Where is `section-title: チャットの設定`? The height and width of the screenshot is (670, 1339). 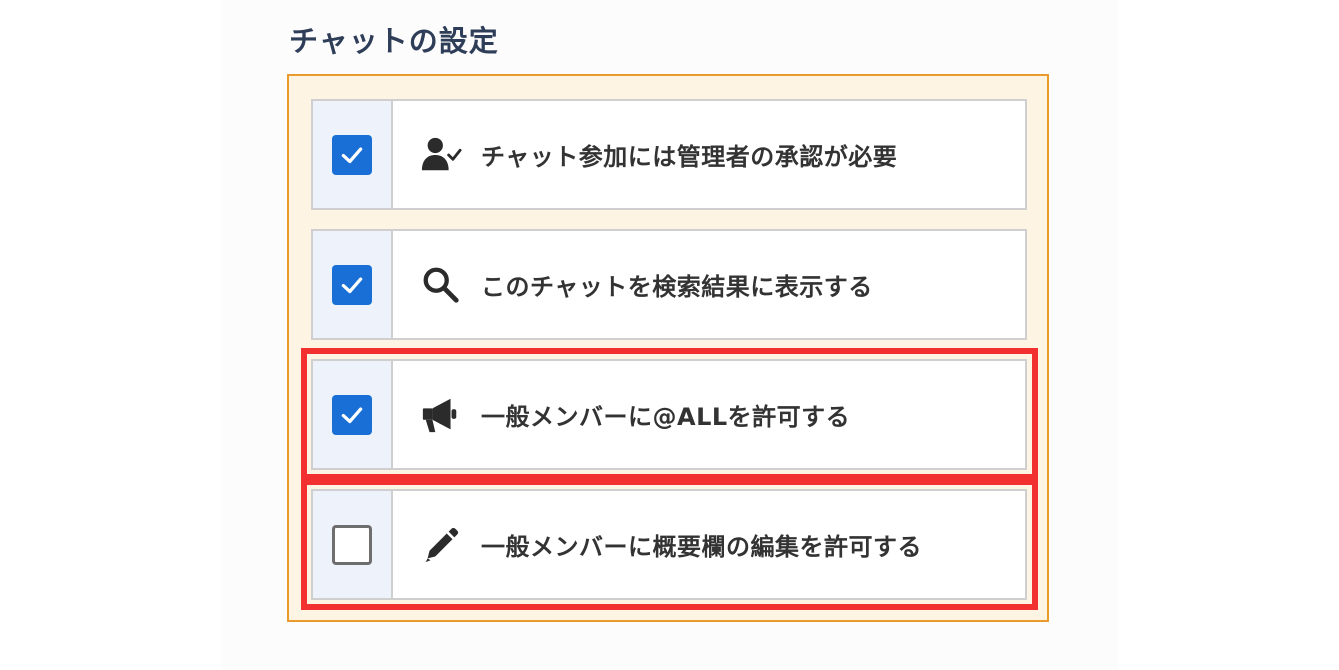 section-title: チャットの設定 is located at coordinates (394, 41).